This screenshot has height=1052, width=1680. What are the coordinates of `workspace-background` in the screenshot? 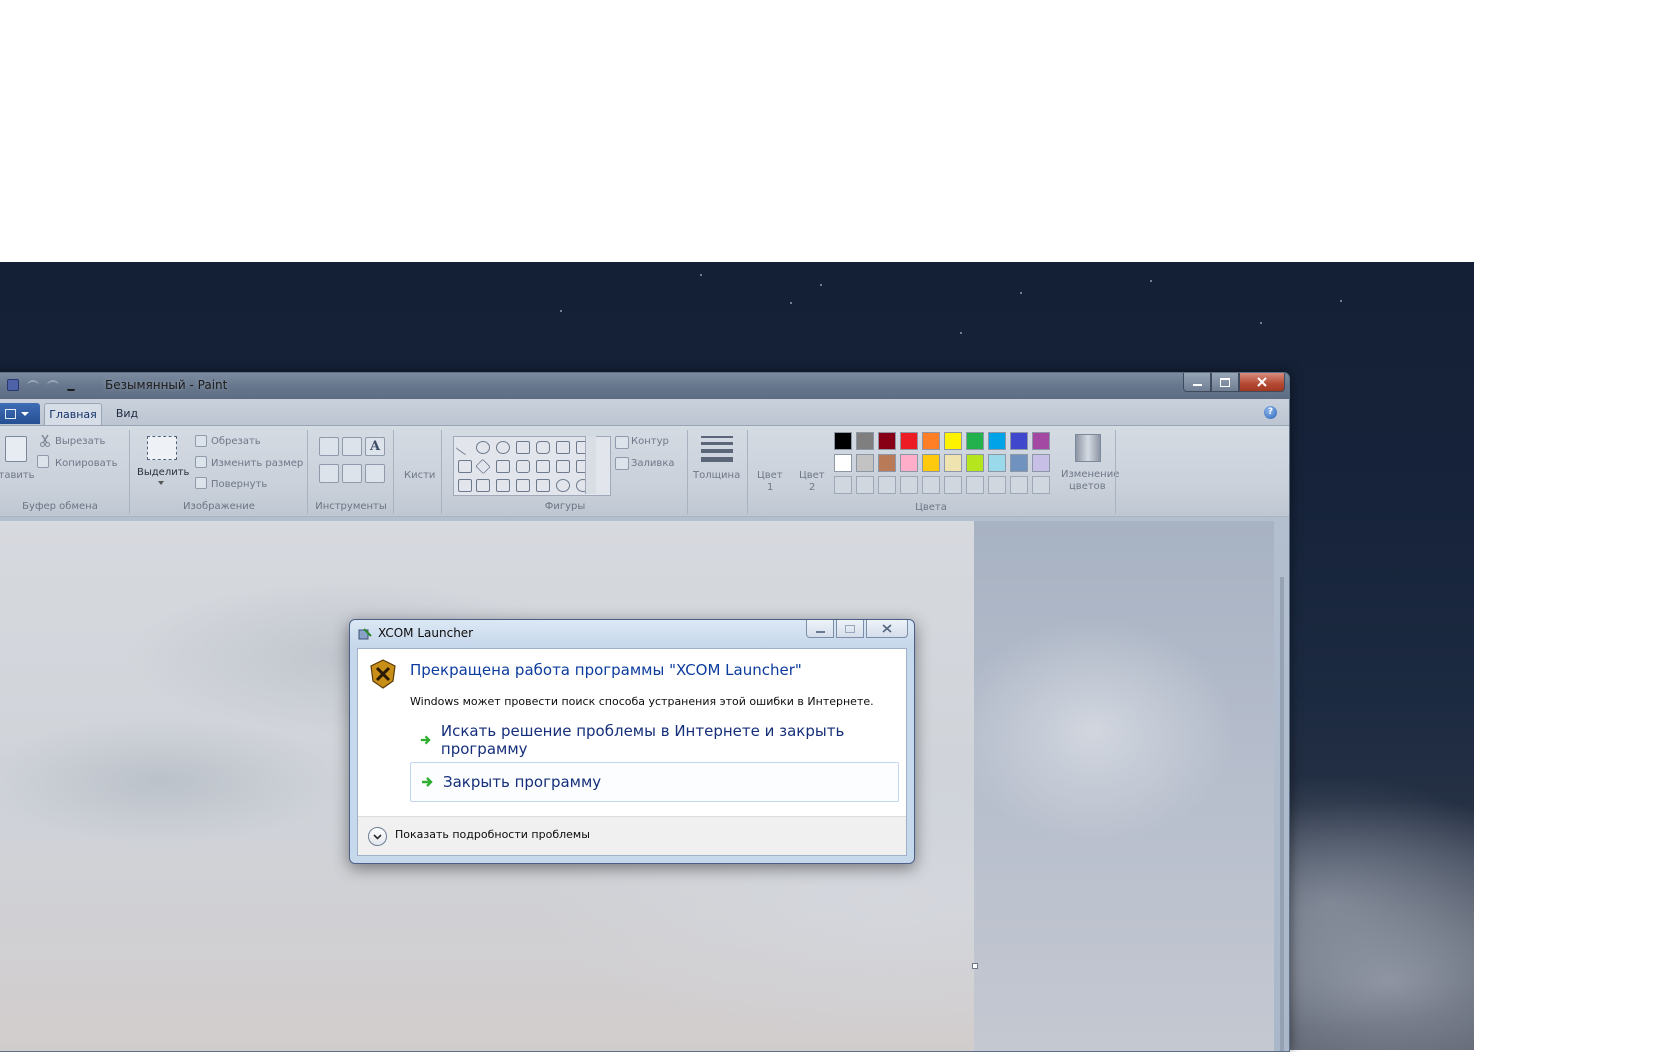 It's located at (1124, 786).